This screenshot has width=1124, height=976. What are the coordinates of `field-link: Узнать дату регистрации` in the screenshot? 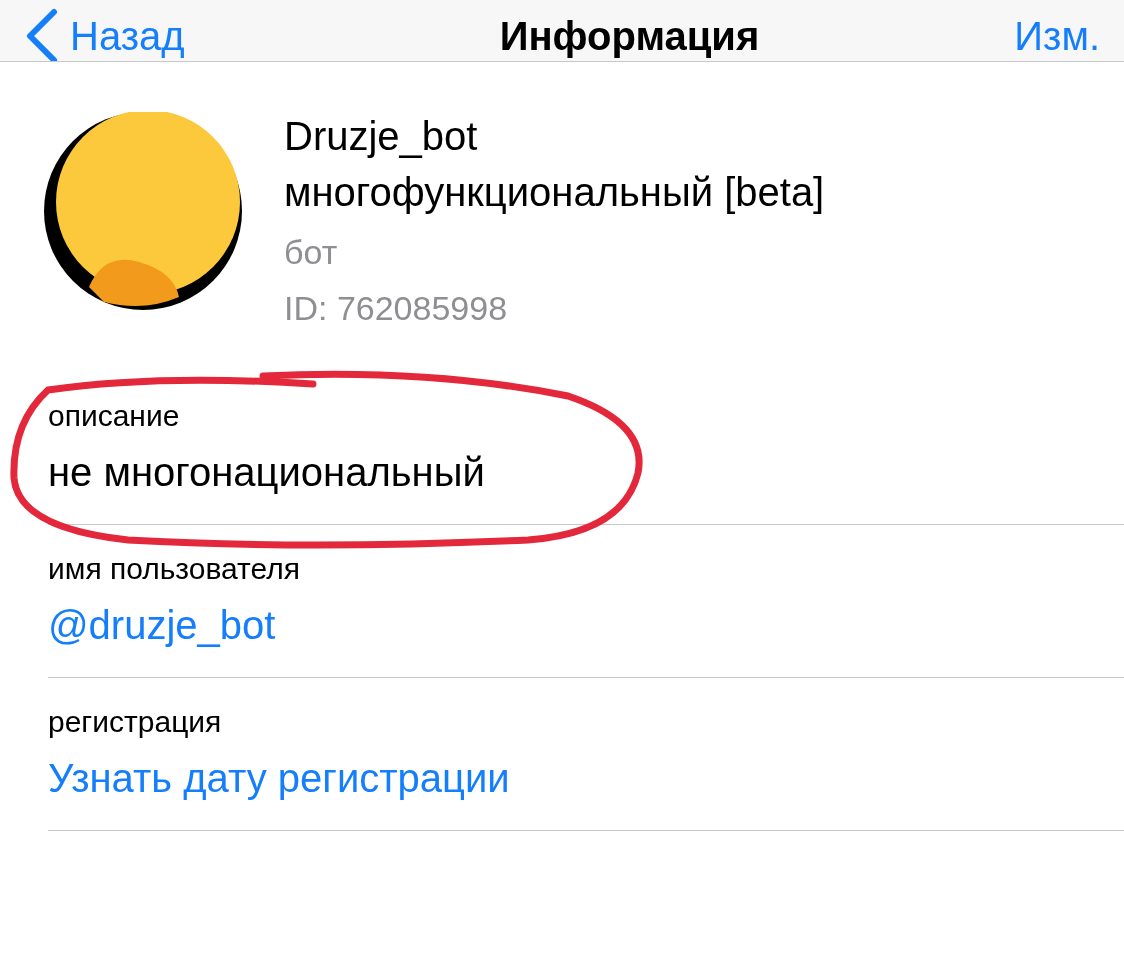 It's located at (279, 778).